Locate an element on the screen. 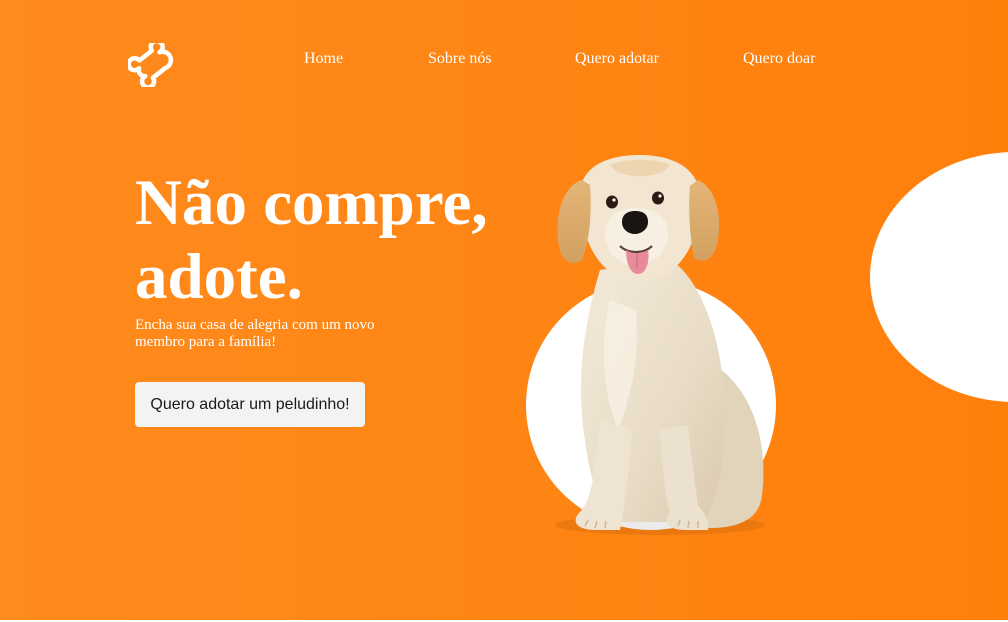  decorative-white-blob is located at coordinates (939, 277).